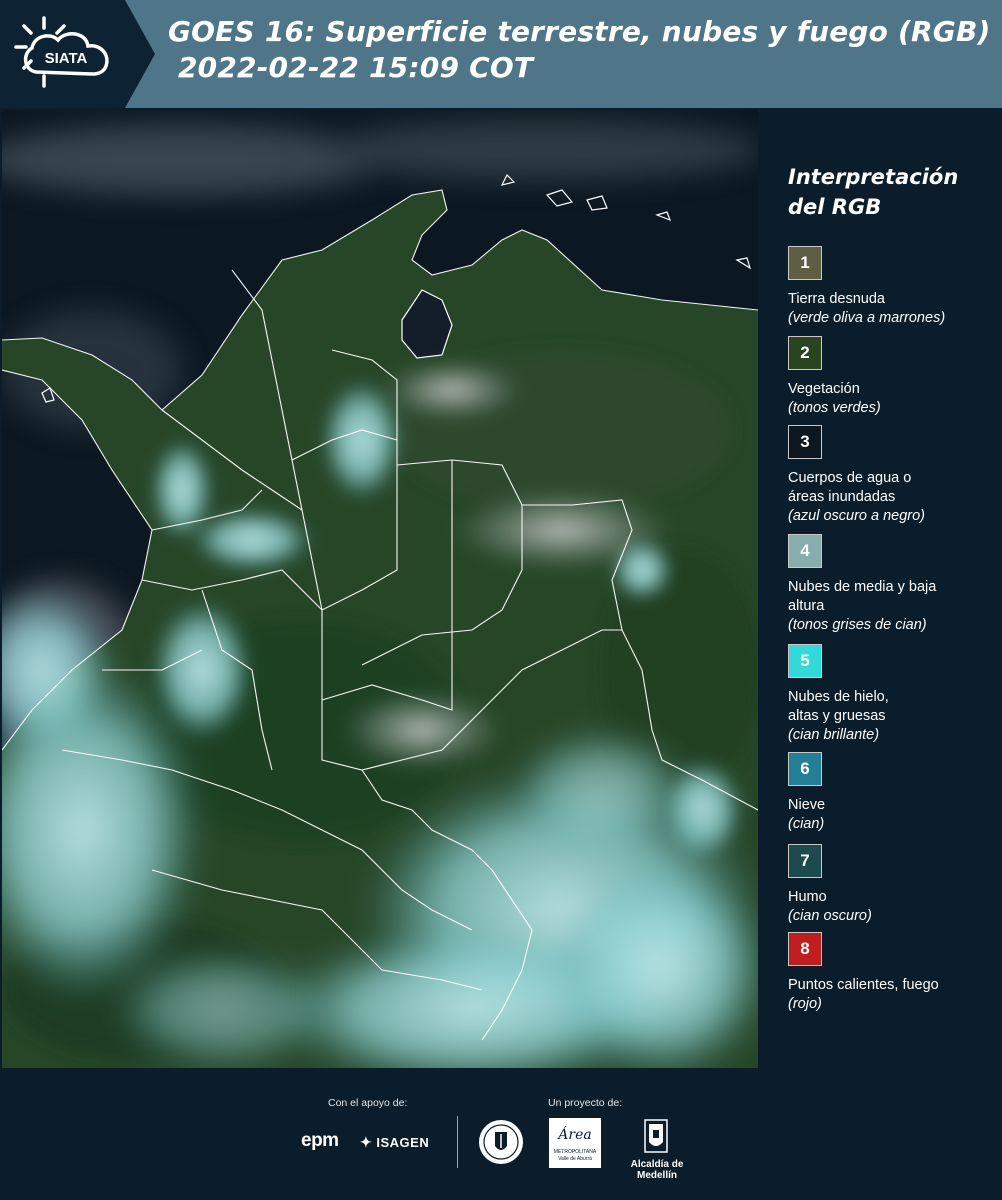 This screenshot has height=1200, width=1002. What do you see at coordinates (834, 408) in the screenshot?
I see `legend-item-hint: (tonos verdes)` at bounding box center [834, 408].